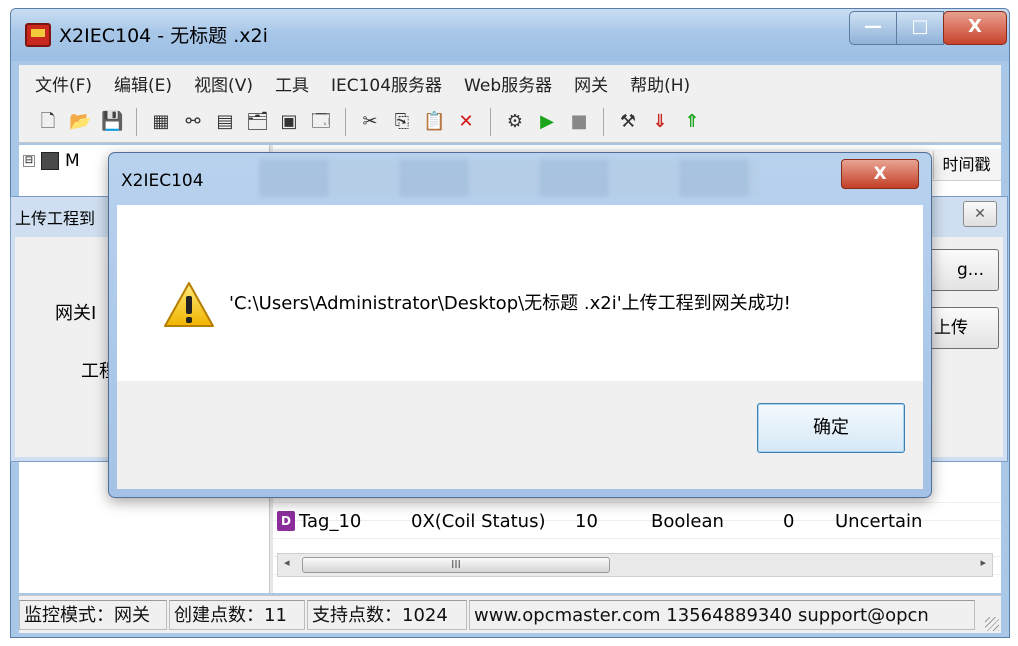 The image size is (1018, 646). I want to click on properties-icon: 🗔, so click(321, 122).